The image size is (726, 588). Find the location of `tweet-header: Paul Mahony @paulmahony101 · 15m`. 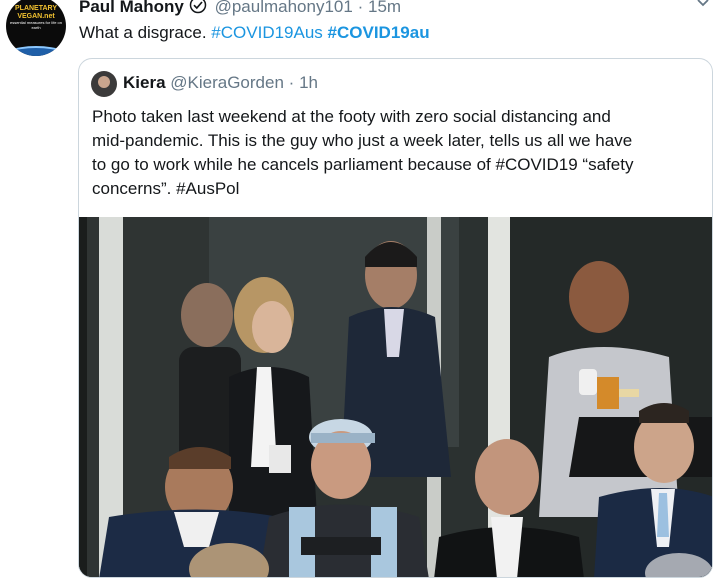

tweet-header: Paul Mahony @paulmahony101 · 15m is located at coordinates (240, 10).